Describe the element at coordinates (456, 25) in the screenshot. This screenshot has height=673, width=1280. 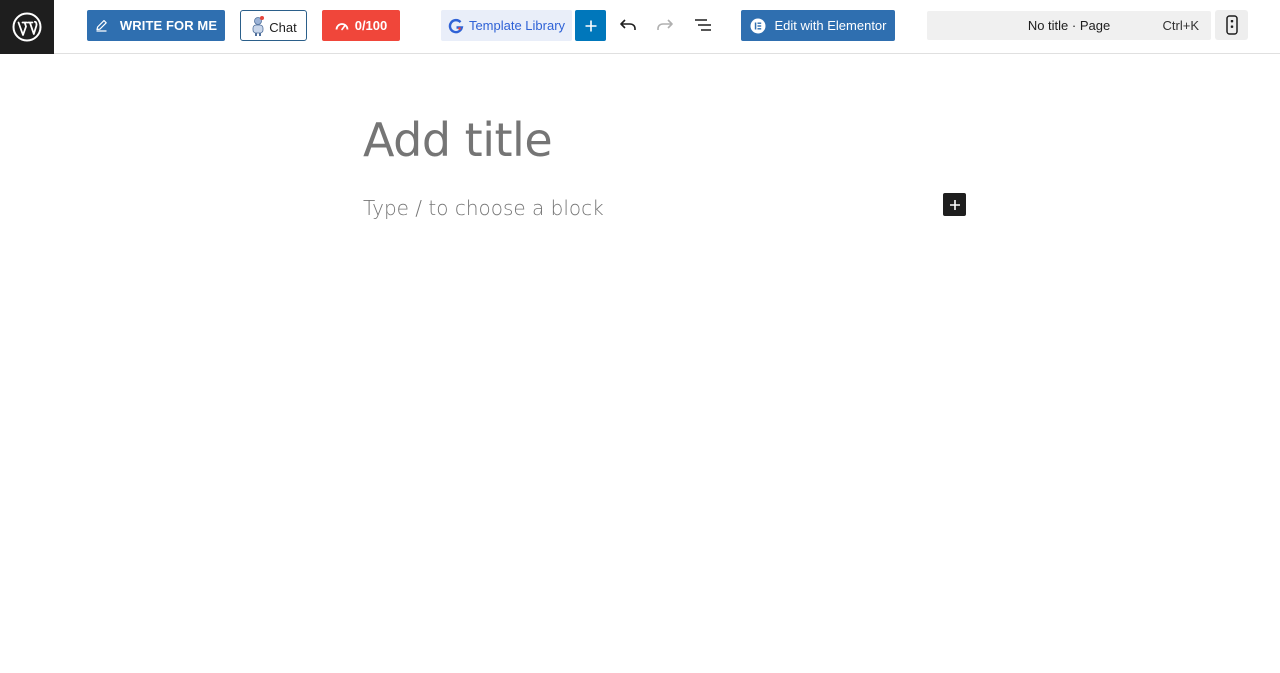
I see `template-g-icon` at that location.